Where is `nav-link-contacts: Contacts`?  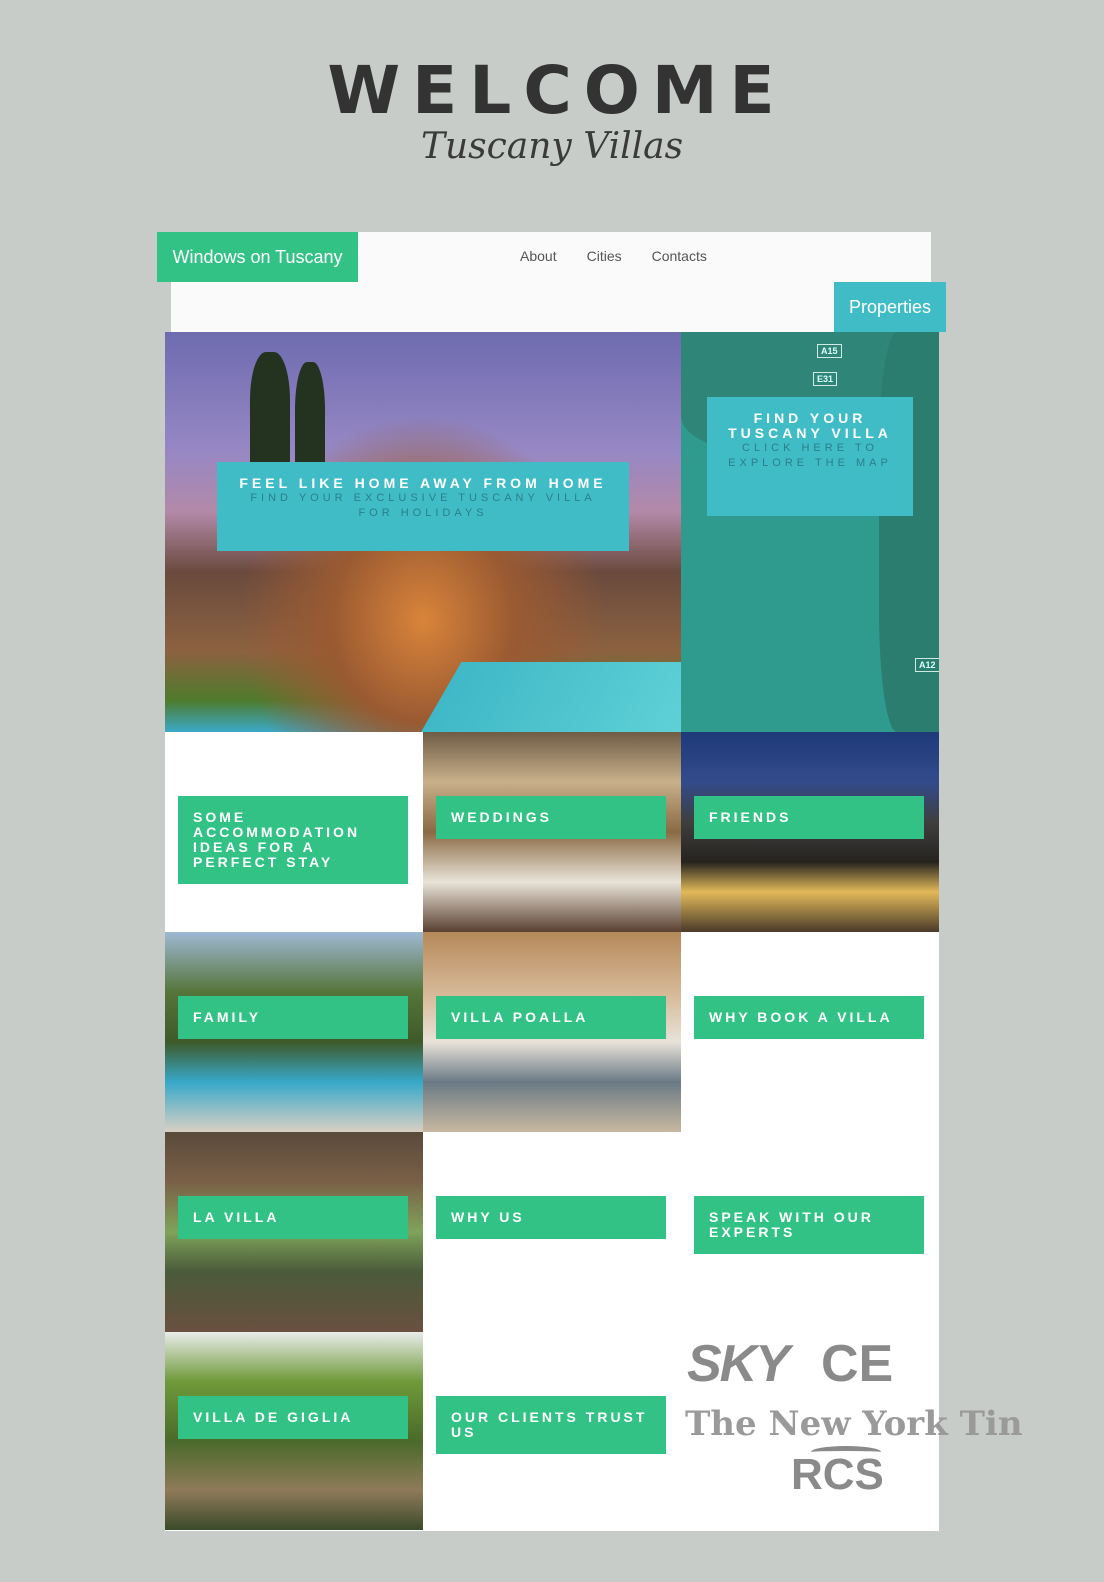
nav-link-contacts: Contacts is located at coordinates (679, 256).